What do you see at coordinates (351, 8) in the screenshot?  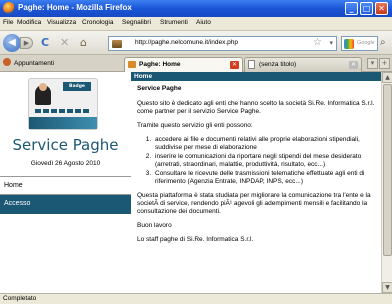 I see `minimize-button: _` at bounding box center [351, 8].